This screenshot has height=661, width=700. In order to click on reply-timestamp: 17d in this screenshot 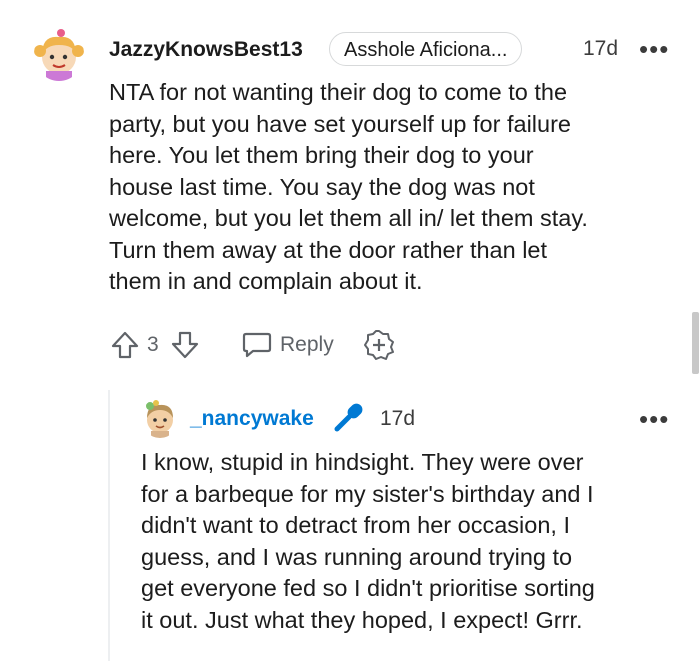, I will do `click(398, 418)`.